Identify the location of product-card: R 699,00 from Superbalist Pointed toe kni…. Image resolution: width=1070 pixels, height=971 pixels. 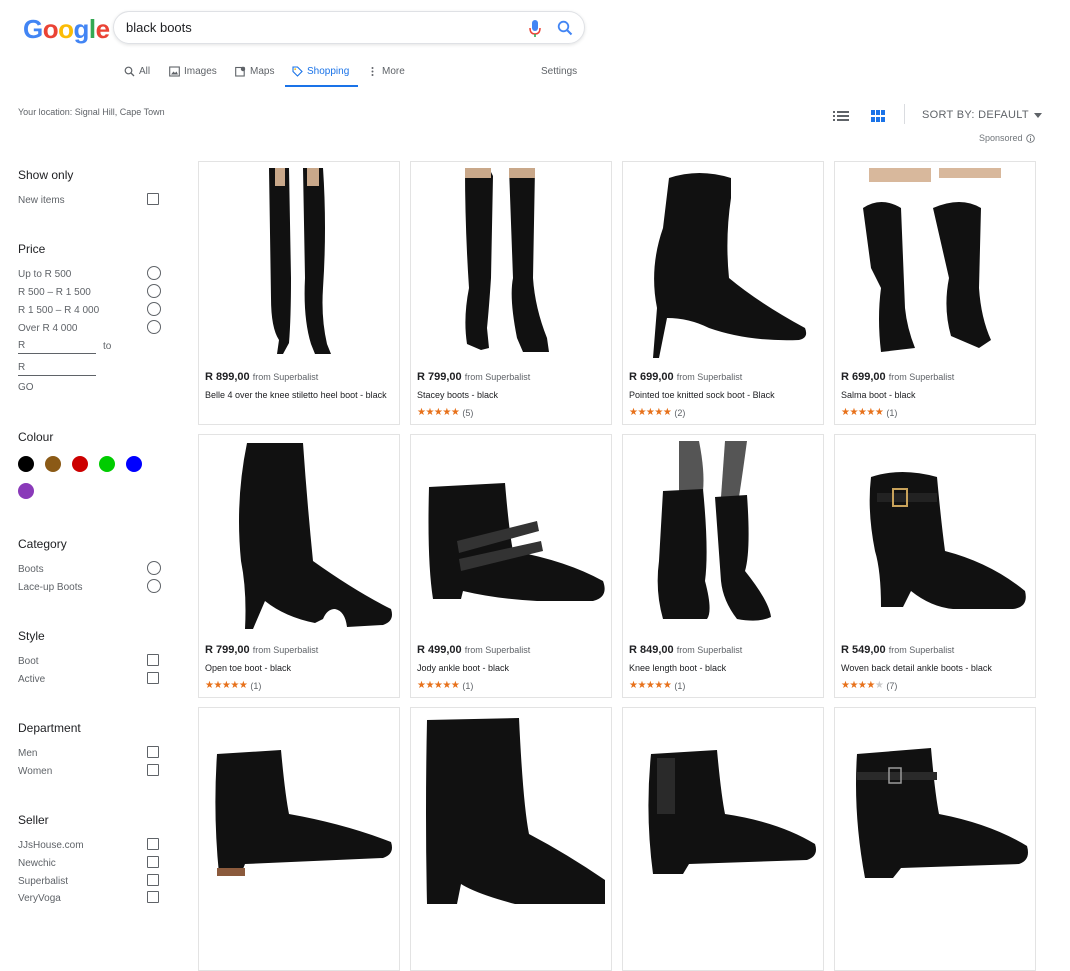
(723, 293).